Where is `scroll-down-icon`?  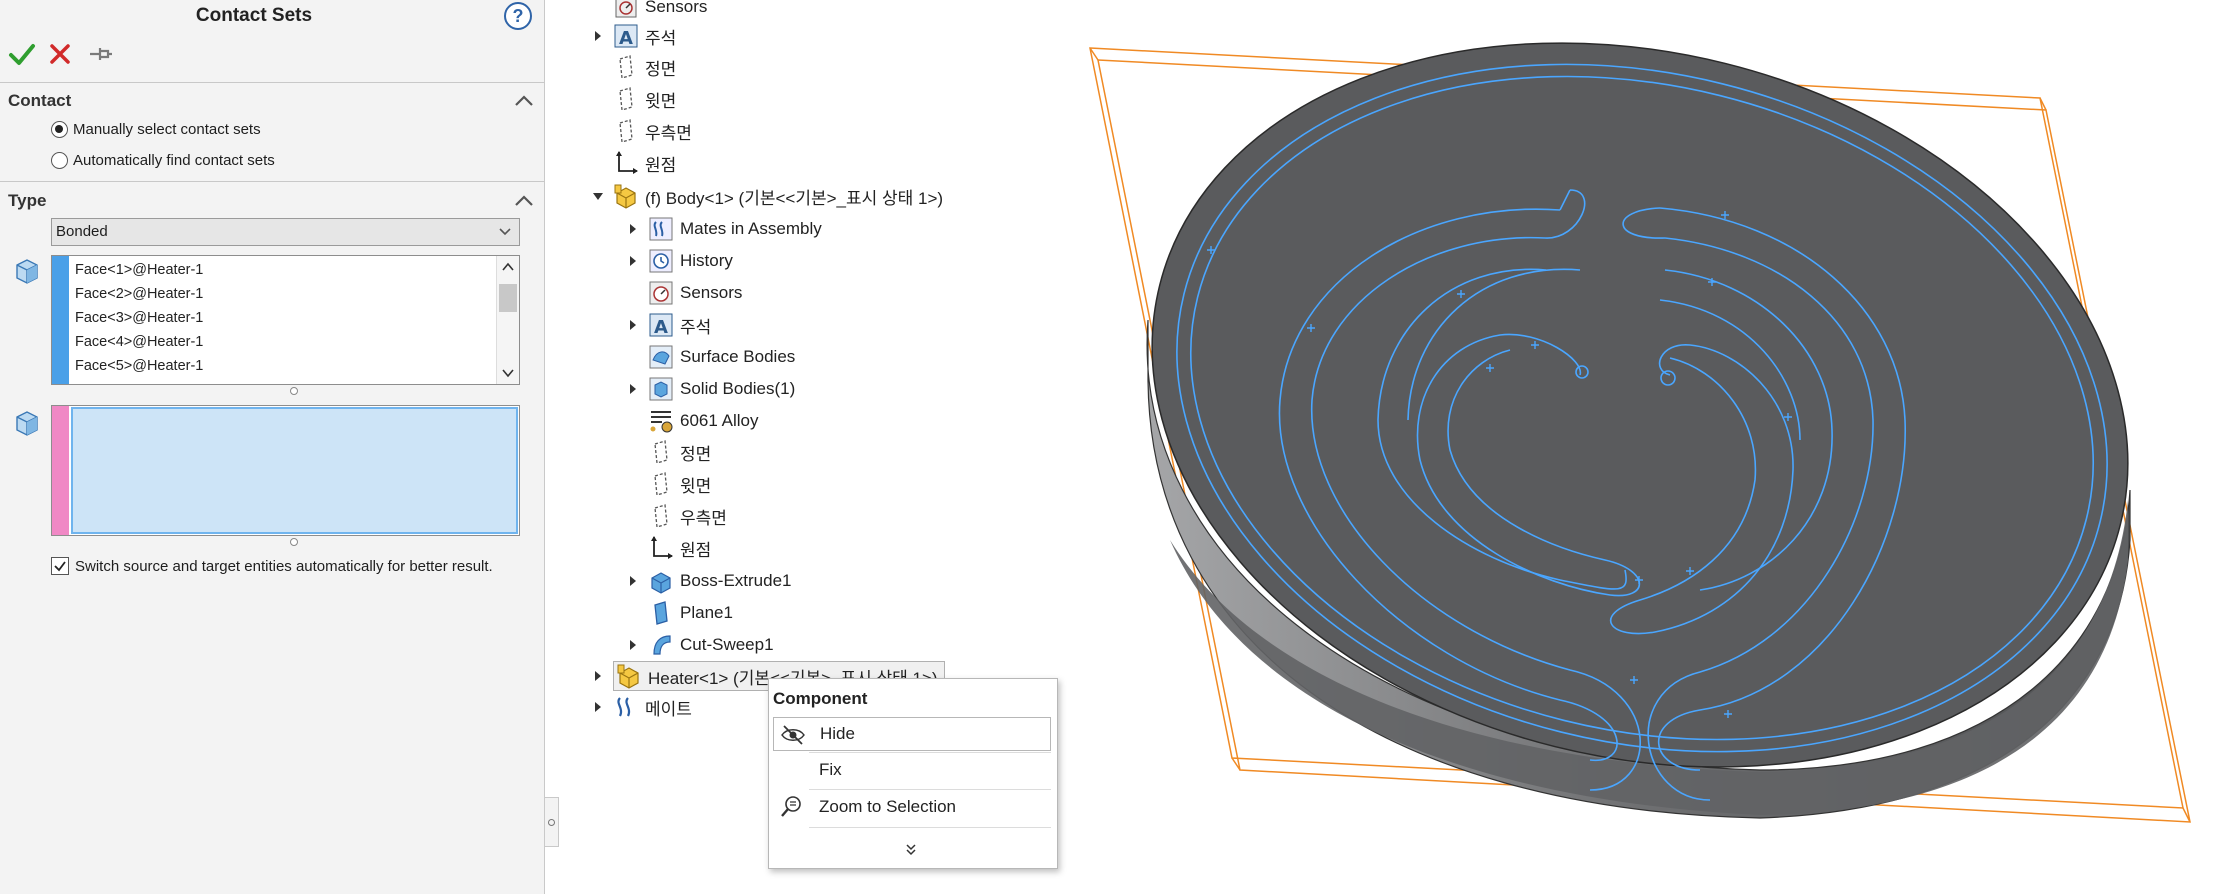 scroll-down-icon is located at coordinates (508, 373).